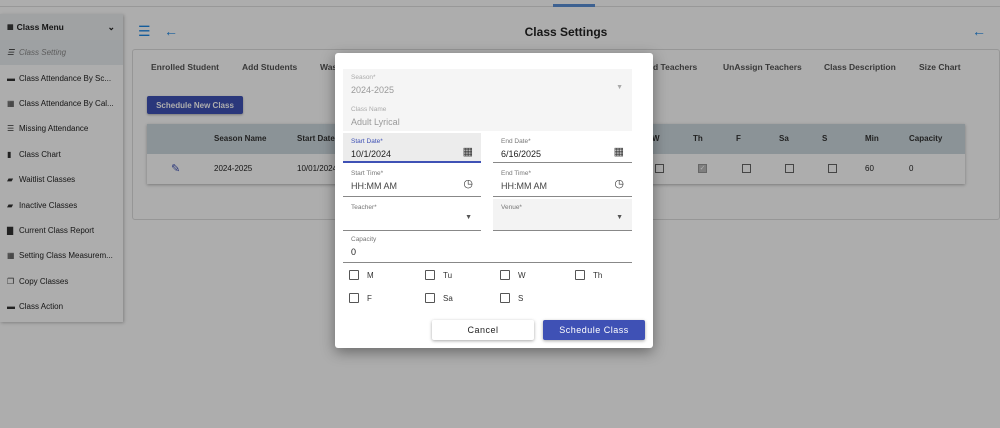 The width and height of the screenshot is (1000, 428). I want to click on season-label: Season*, so click(363, 77).